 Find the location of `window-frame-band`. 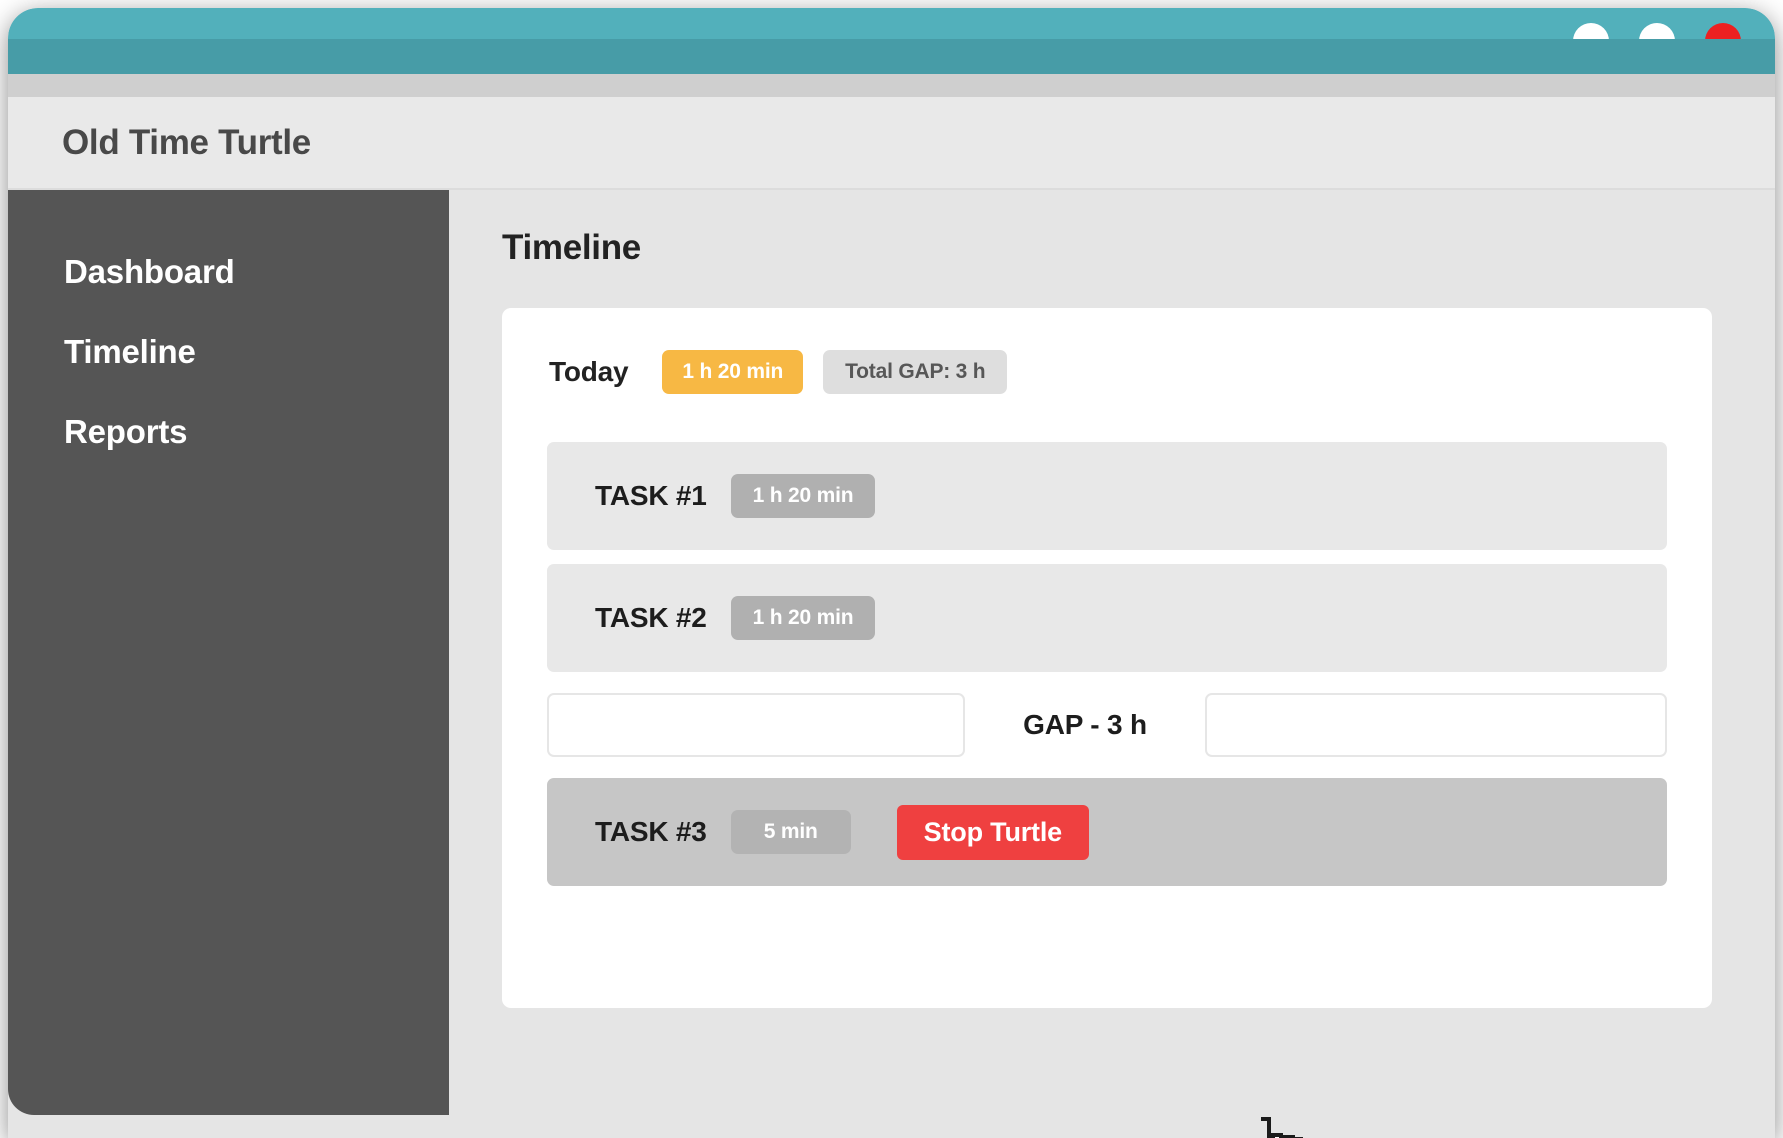

window-frame-band is located at coordinates (891, 85).